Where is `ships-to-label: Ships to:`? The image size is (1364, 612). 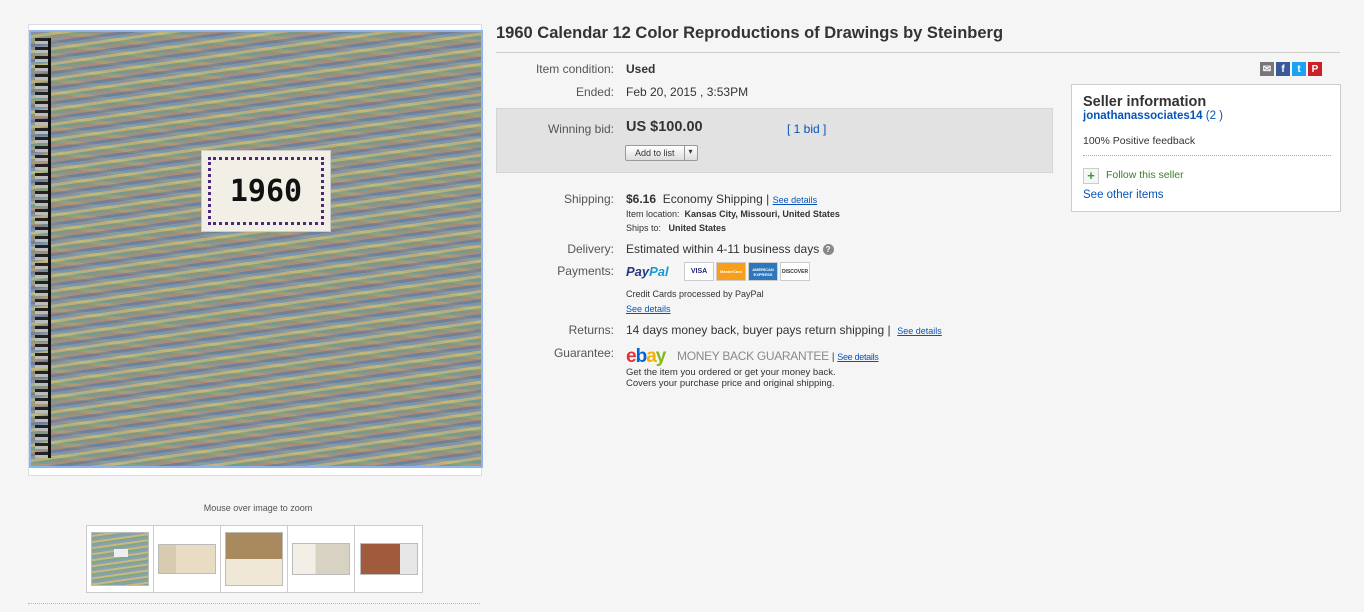
ships-to-label: Ships to: is located at coordinates (644, 228).